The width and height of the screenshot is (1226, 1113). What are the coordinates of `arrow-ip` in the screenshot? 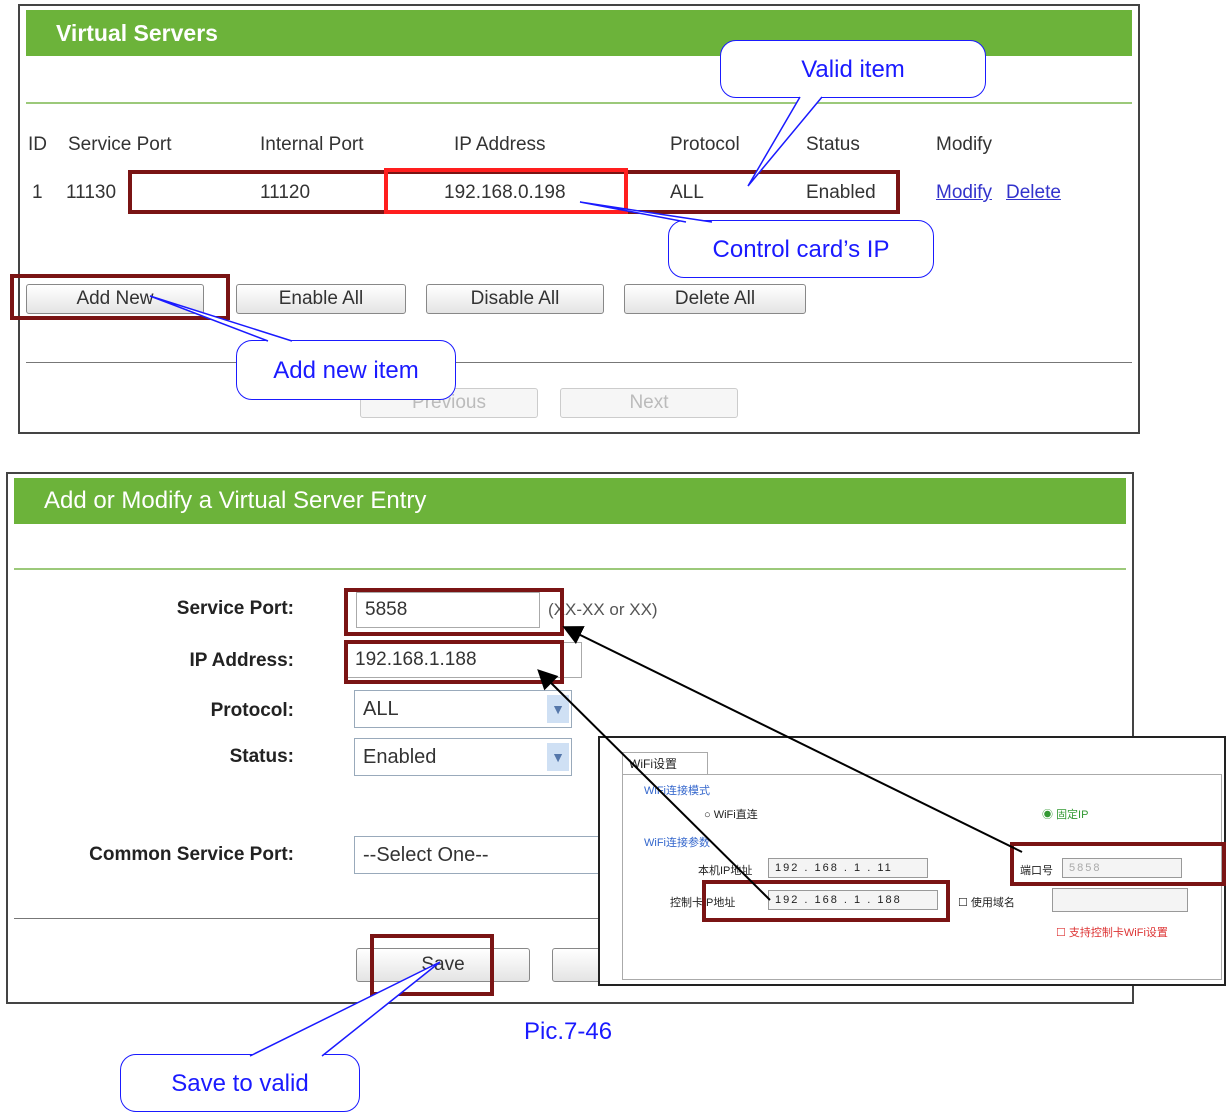 It's located at (654, 785).